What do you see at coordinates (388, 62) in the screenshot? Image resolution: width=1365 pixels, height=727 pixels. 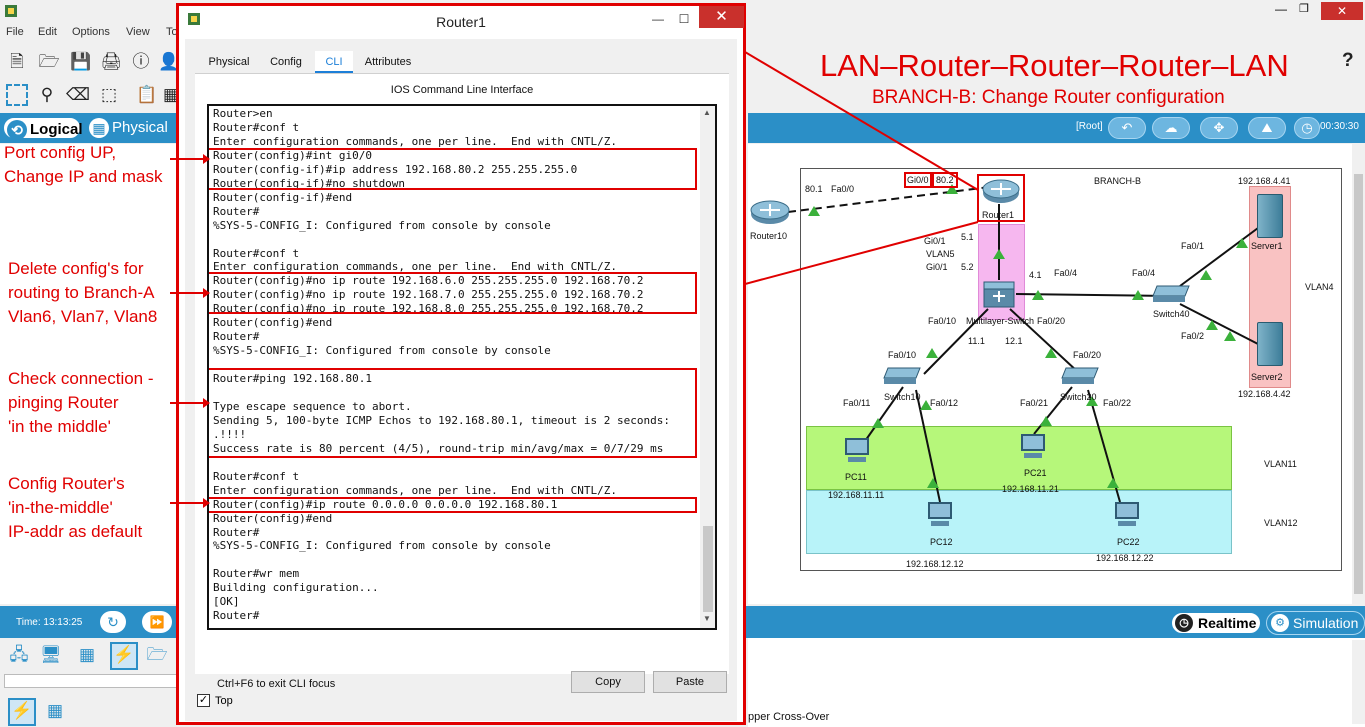 I see `tab-attributes: Attributes` at bounding box center [388, 62].